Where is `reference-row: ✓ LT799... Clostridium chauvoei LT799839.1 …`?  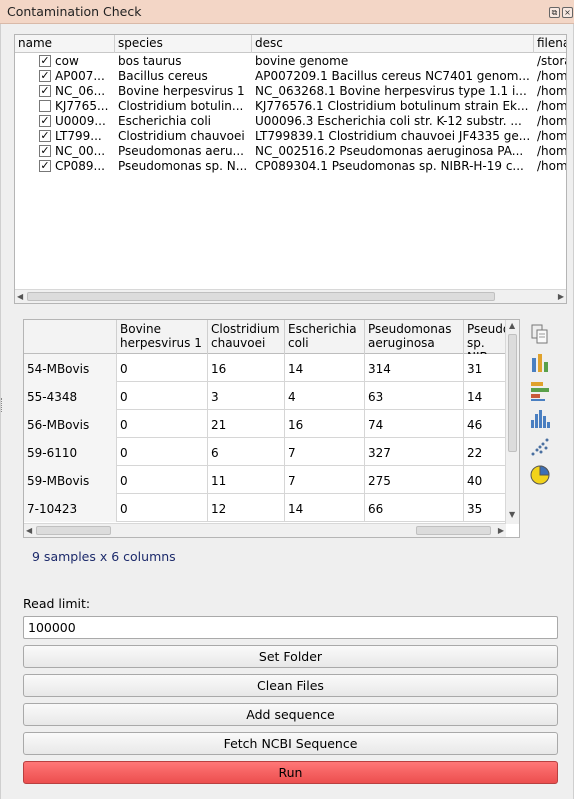
reference-row: ✓ LT799... Clostridium chauvoei LT799839.1 … is located at coordinates (290, 136).